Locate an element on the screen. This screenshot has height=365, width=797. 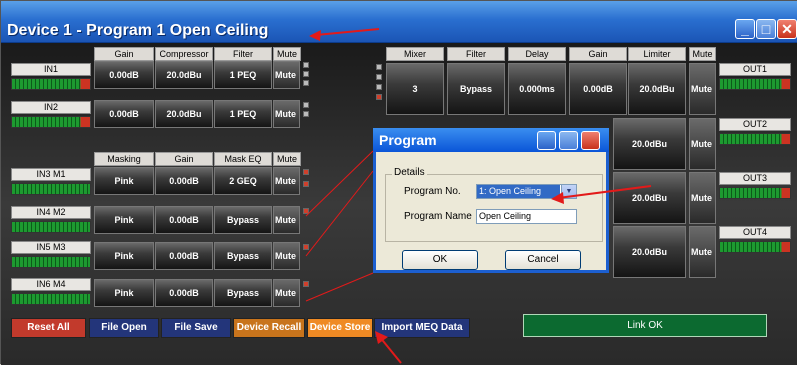
program-no-value: 1: Open Ceiling is located at coordinates (518, 191).